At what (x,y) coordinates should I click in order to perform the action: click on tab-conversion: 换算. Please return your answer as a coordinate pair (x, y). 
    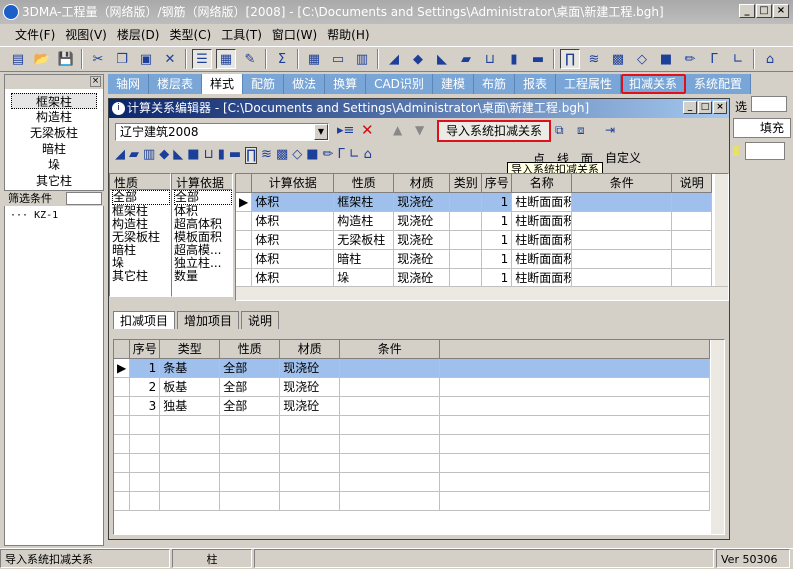
    Looking at the image, I should click on (346, 84).